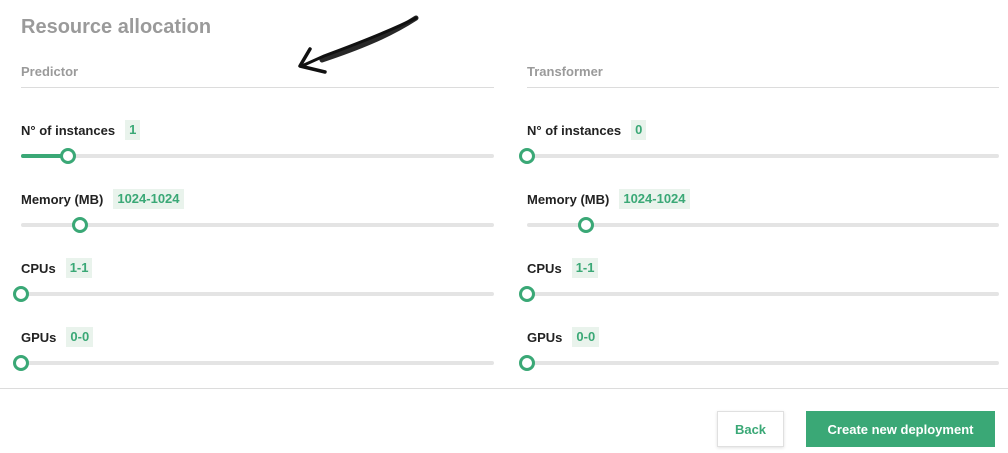  Describe the element at coordinates (759, 283) in the screenshot. I see `transformer-cpus-field: CPUs 1-1` at that location.